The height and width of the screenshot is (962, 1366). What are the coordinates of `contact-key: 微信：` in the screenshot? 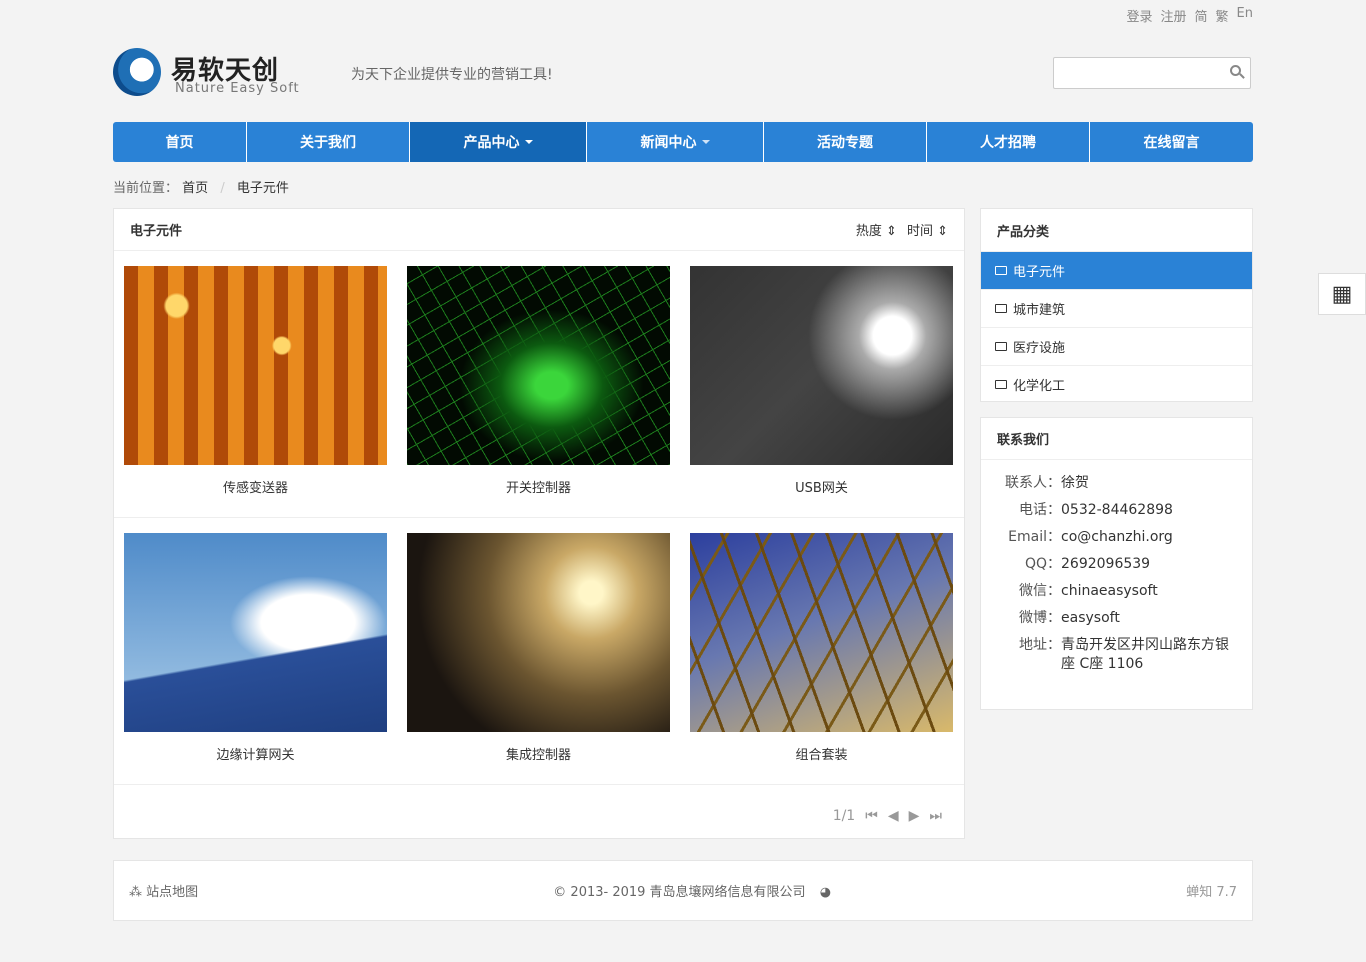 It's located at (1040, 591).